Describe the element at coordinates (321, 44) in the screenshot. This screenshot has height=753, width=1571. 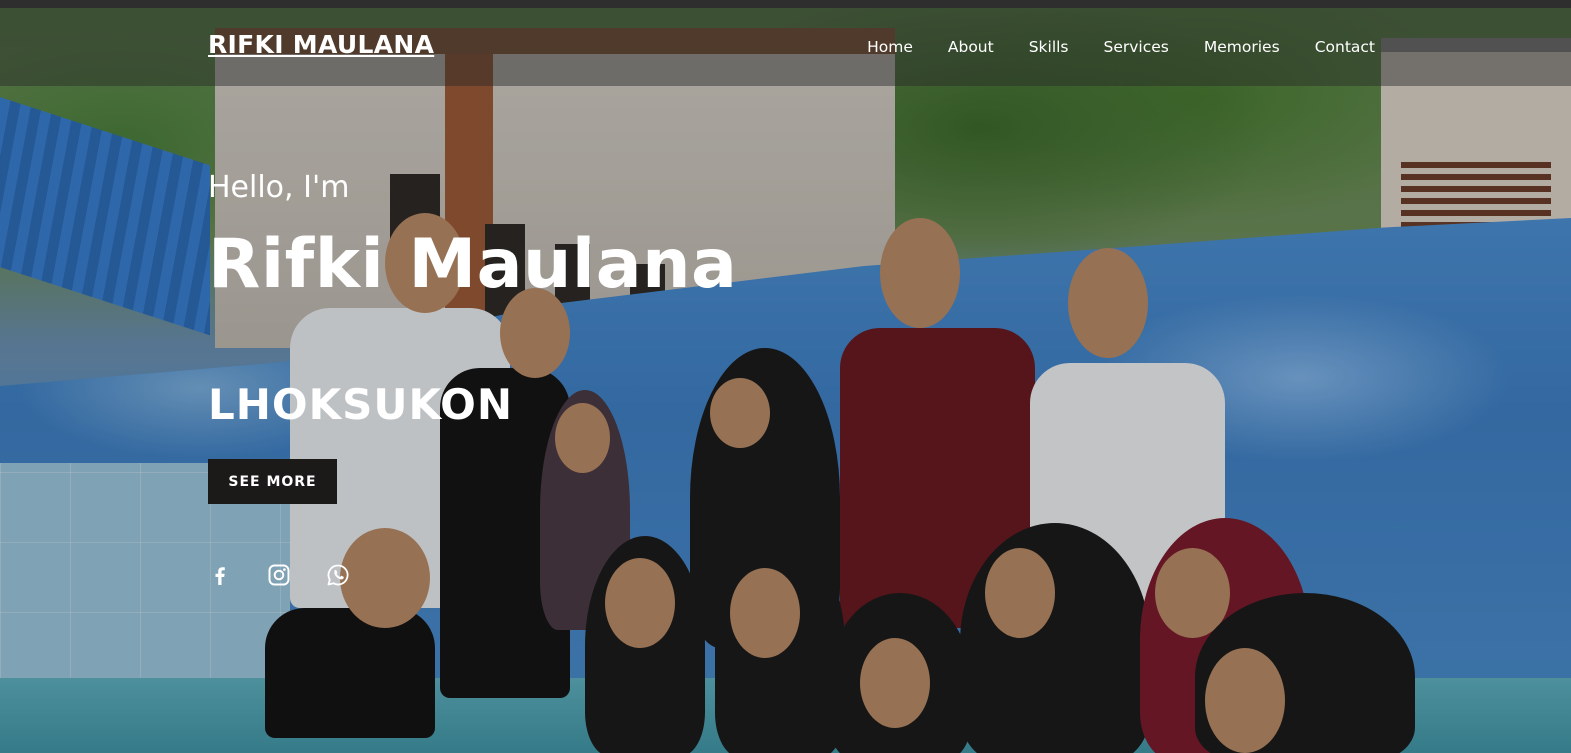
I see `brand-logo: RIFKI MAULANA` at that location.